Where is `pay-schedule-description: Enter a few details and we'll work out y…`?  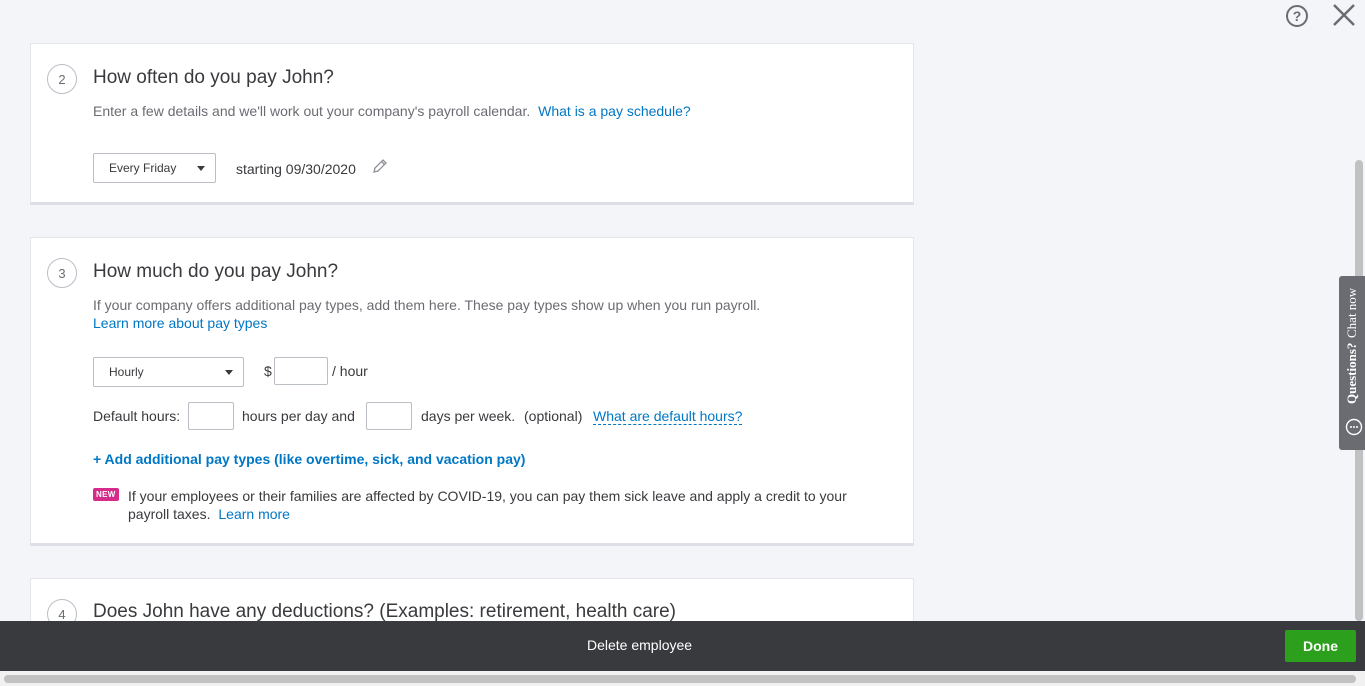
pay-schedule-description: Enter a few details and we'll work out y… is located at coordinates (392, 111).